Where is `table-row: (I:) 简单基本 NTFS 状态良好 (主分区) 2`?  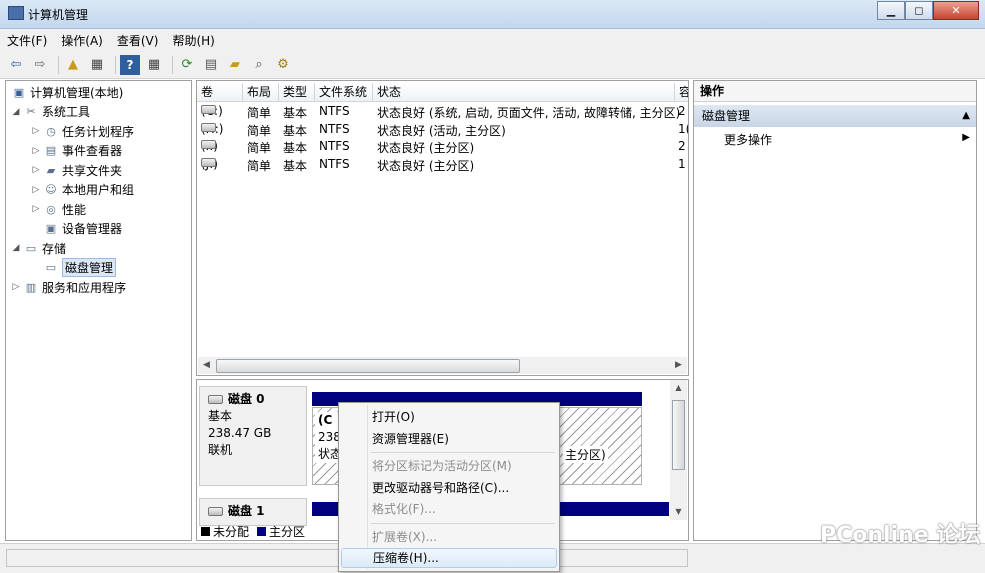 table-row: (I:) 简单基本 NTFS 状态良好 (主分区) 2 is located at coordinates (442, 146).